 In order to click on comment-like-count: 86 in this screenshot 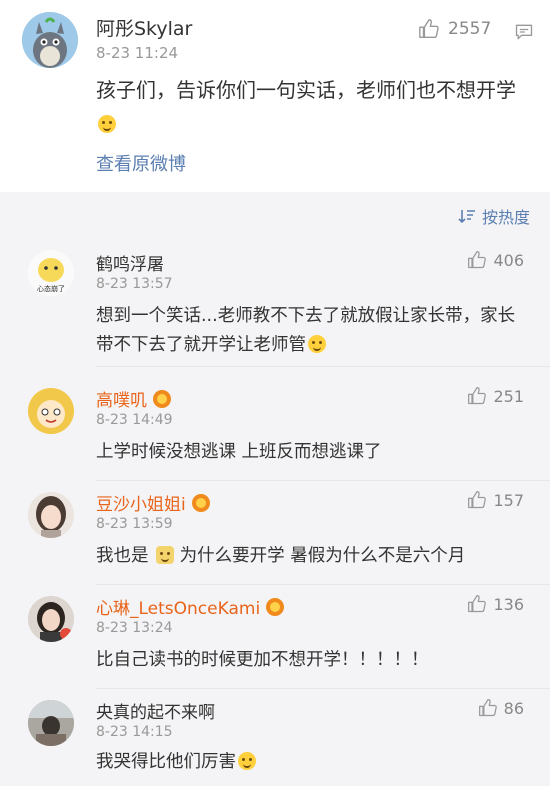, I will do `click(513, 708)`.